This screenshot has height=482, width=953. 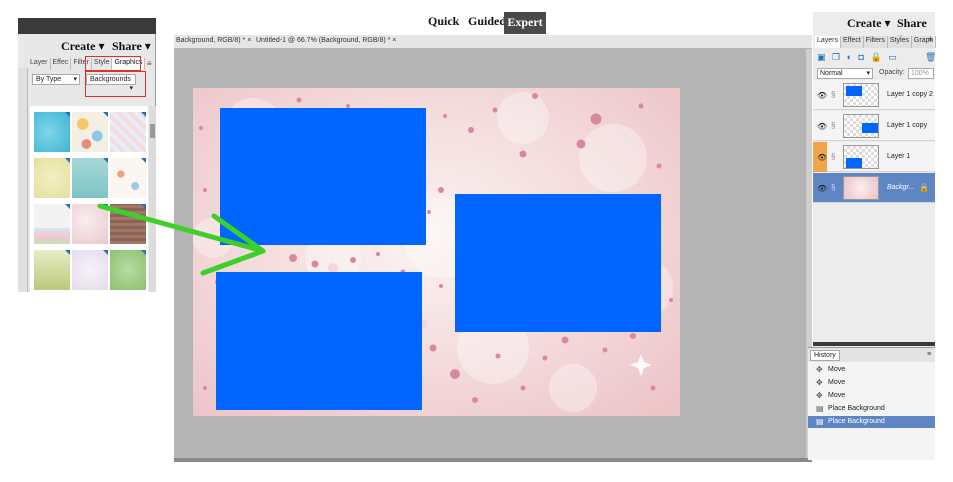 What do you see at coordinates (152, 131) in the screenshot?
I see `scroll-thumb` at bounding box center [152, 131].